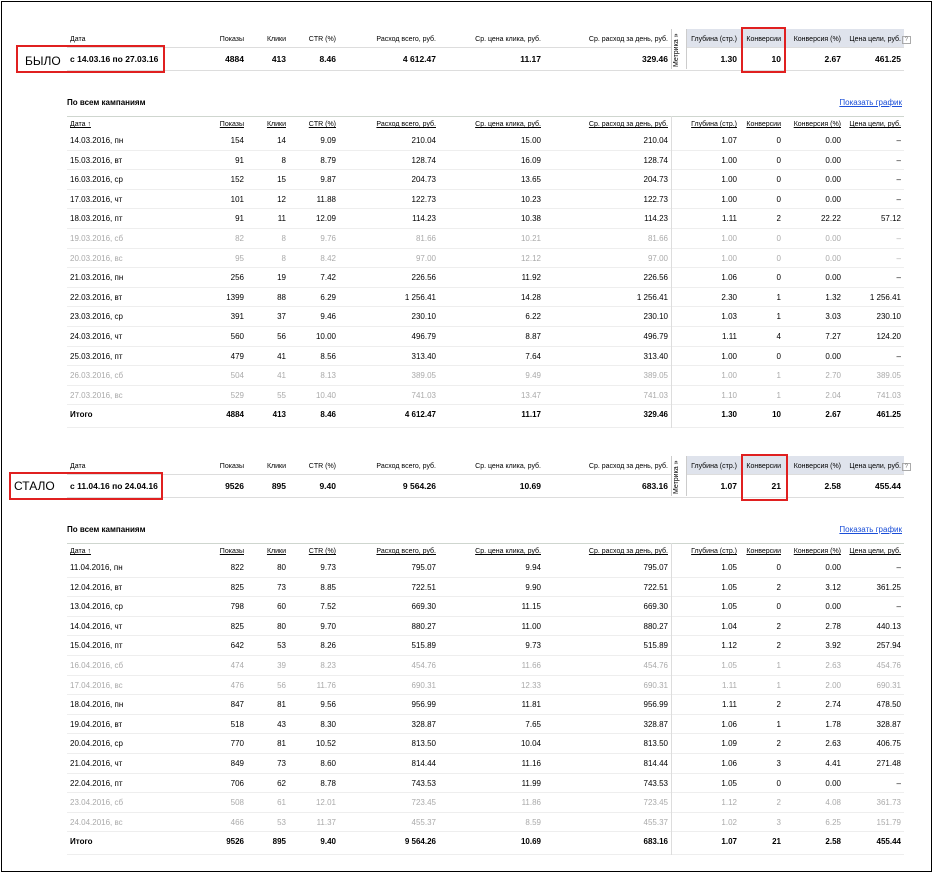 Image resolution: width=935 pixels, height=875 pixels. Describe the element at coordinates (237, 646) in the screenshot. I see `cell-shows: 642` at that location.